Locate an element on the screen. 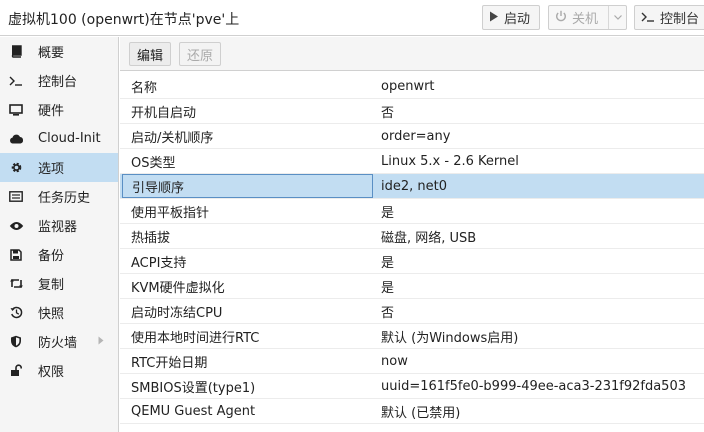  sidebar-item-label: 选项 is located at coordinates (51, 169).